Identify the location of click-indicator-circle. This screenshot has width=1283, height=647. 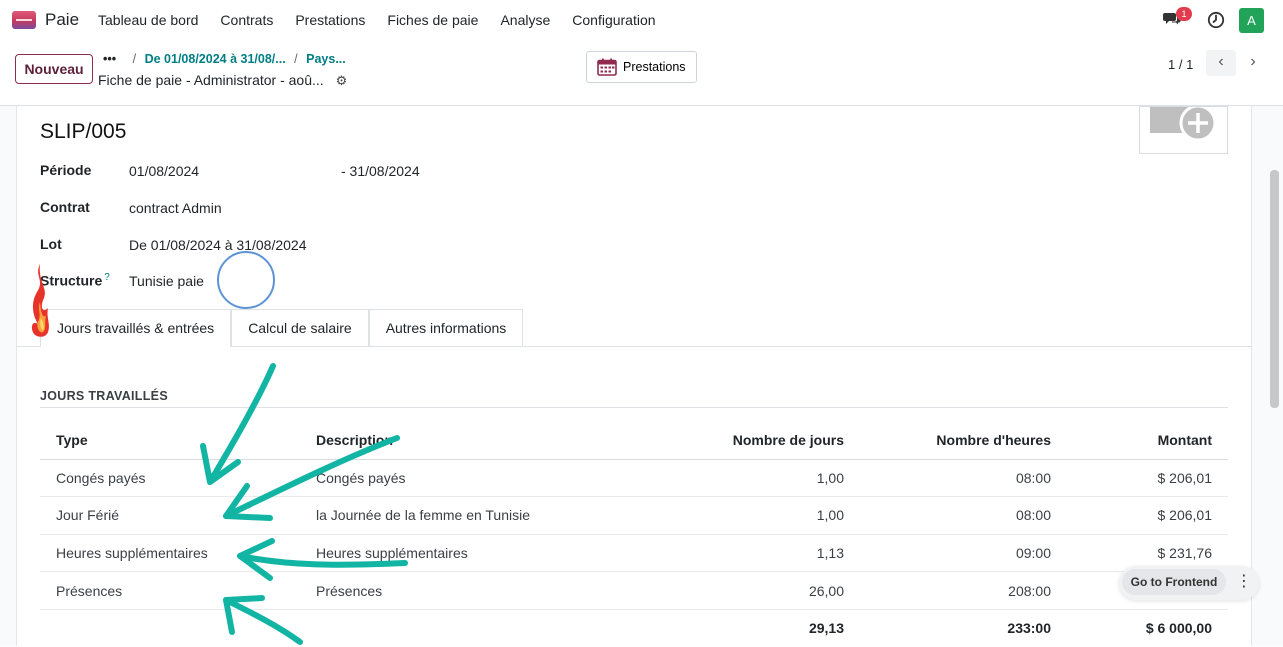
(246, 280).